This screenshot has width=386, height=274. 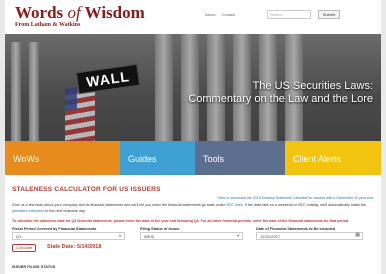 I want to click on logo: Words of Wisdom From Latham & Watkins, so click(x=80, y=16).